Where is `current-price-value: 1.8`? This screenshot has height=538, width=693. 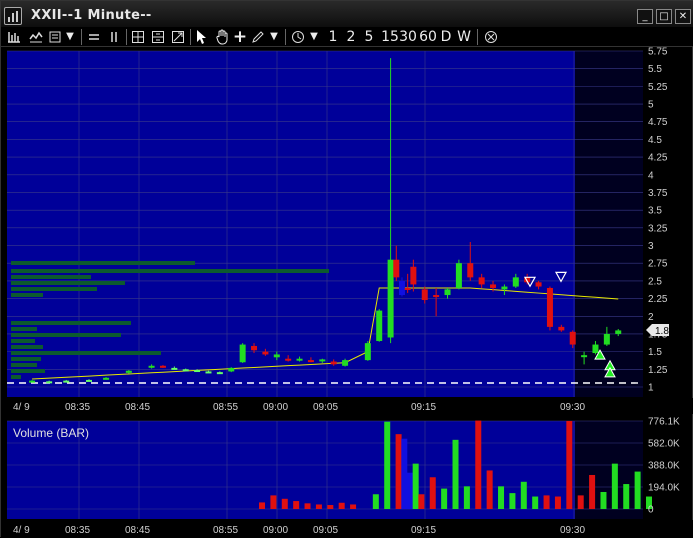
current-price-value: 1.8 is located at coordinates (662, 331).